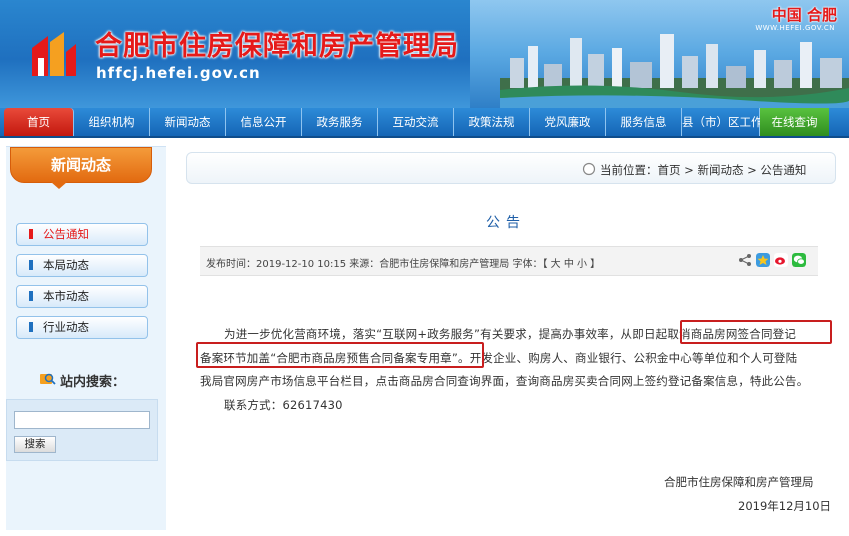 This screenshot has height=536, width=849. What do you see at coordinates (506, 223) in the screenshot?
I see `article-title: 公告` at bounding box center [506, 223].